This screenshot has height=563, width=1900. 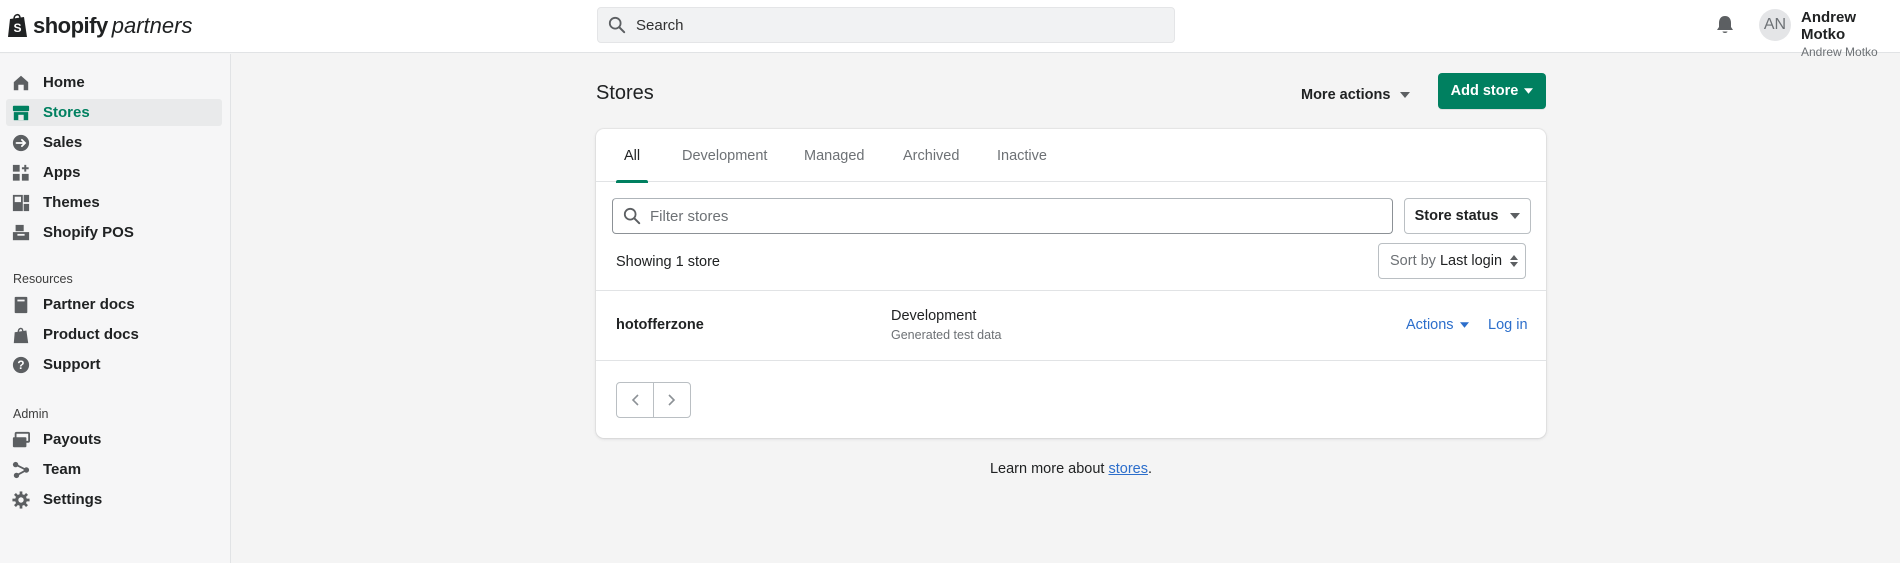 I want to click on shopify-partners-logo: S shopify partners, so click(x=99, y=25).